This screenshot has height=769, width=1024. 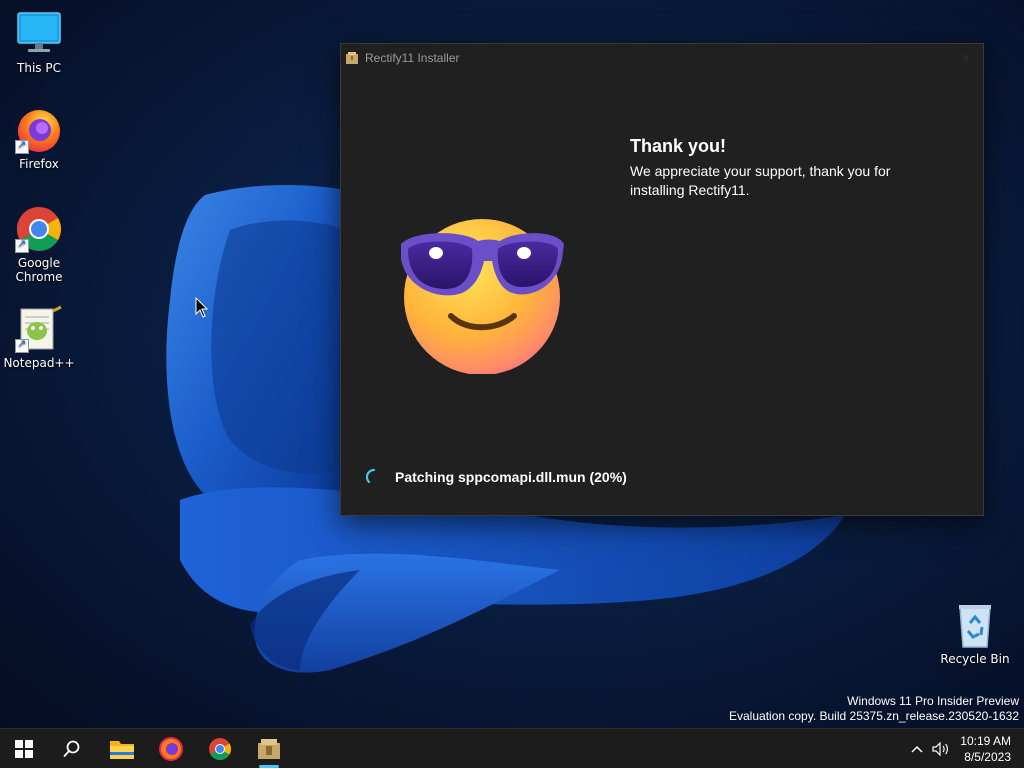 I want to click on install-status: Patching sppcomapi.dll.mun (20%), so click(x=496, y=477).